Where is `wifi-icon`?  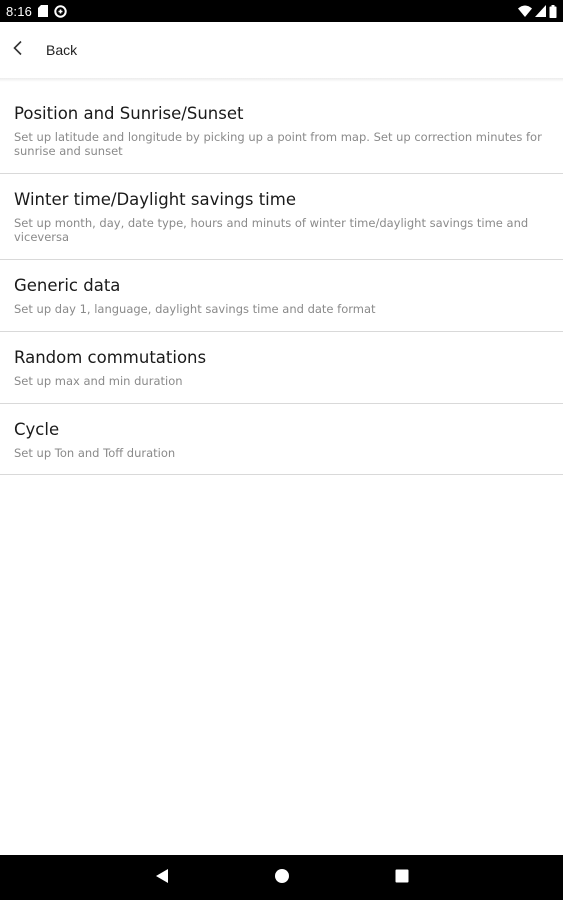
wifi-icon is located at coordinates (525, 11).